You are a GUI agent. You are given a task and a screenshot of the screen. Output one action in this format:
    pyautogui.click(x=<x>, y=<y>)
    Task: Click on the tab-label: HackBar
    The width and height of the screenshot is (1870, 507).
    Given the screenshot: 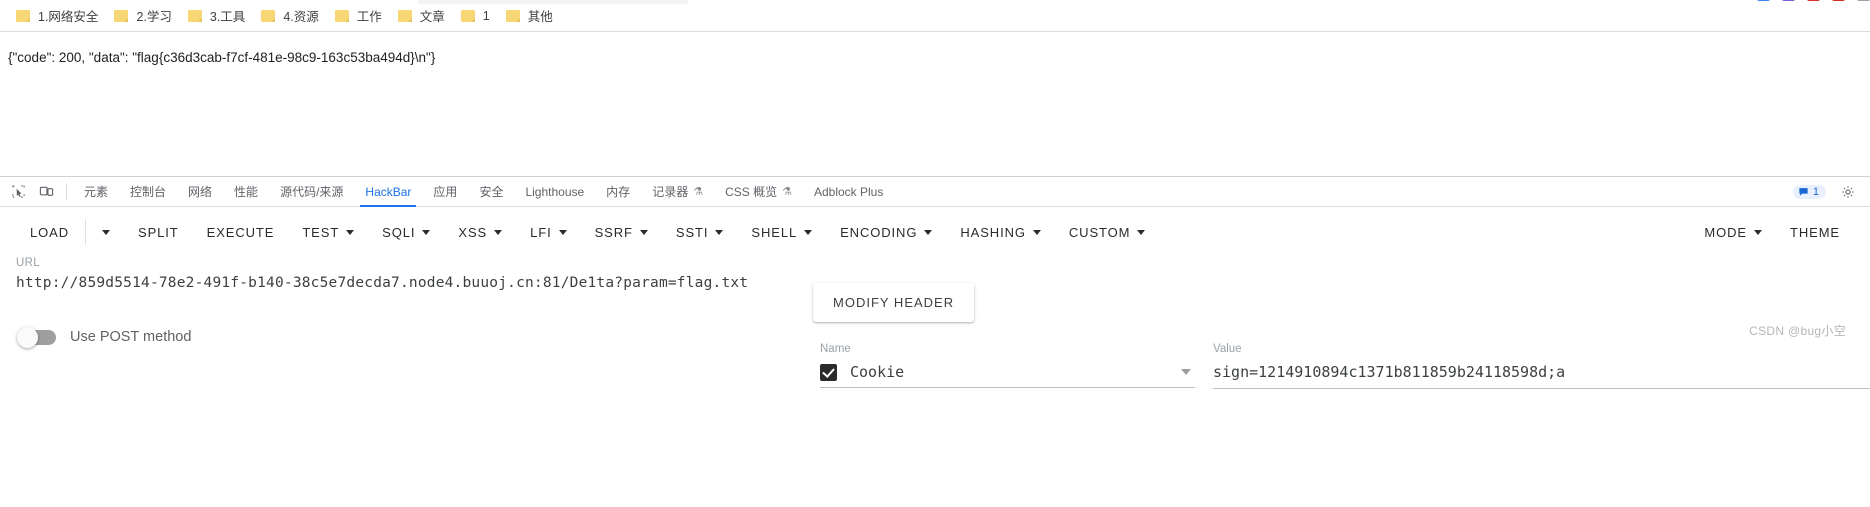 What is the action you would take?
    pyautogui.click(x=388, y=191)
    